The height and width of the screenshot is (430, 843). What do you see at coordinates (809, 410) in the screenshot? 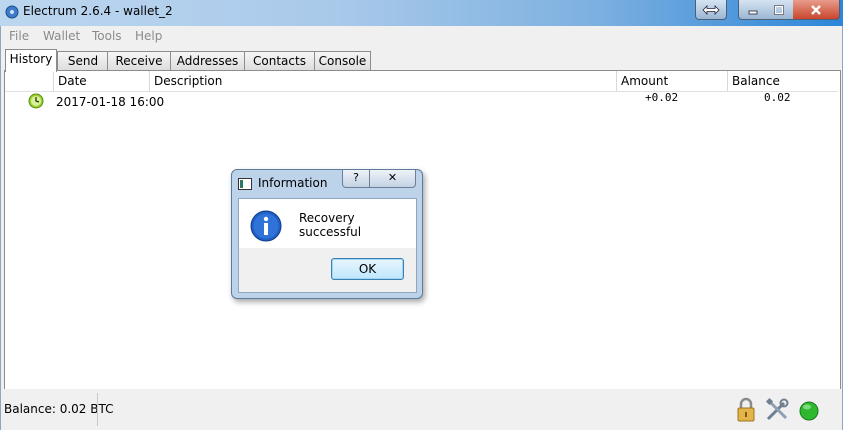
I see `network-status-icon` at bounding box center [809, 410].